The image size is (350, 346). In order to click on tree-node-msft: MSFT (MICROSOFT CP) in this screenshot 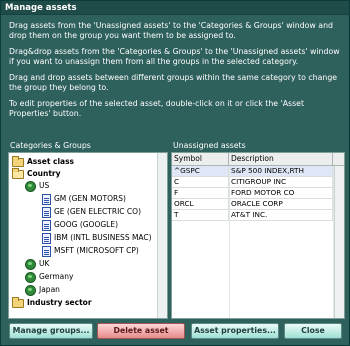, I will do `click(90, 251)`.